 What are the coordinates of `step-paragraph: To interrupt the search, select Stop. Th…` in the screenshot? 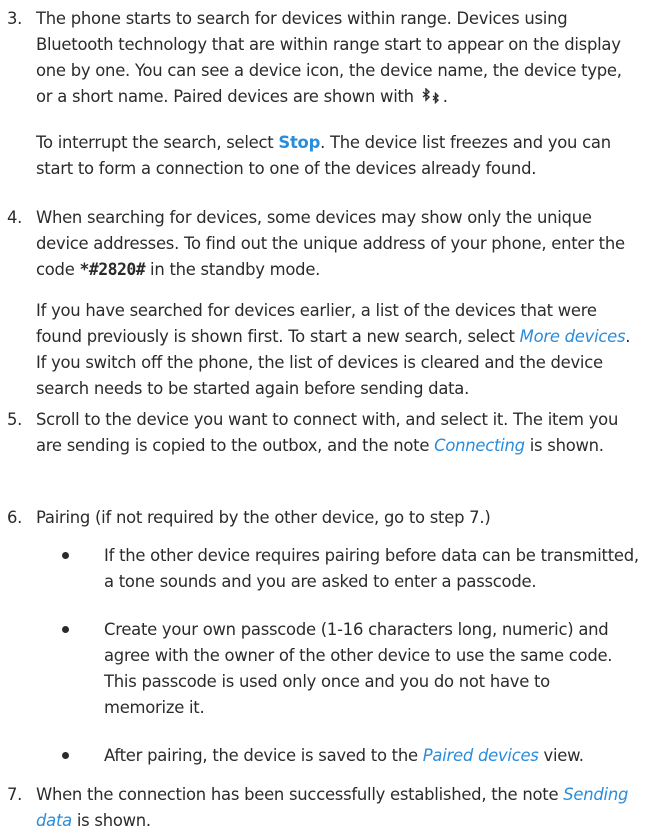 It's located at (336, 156).